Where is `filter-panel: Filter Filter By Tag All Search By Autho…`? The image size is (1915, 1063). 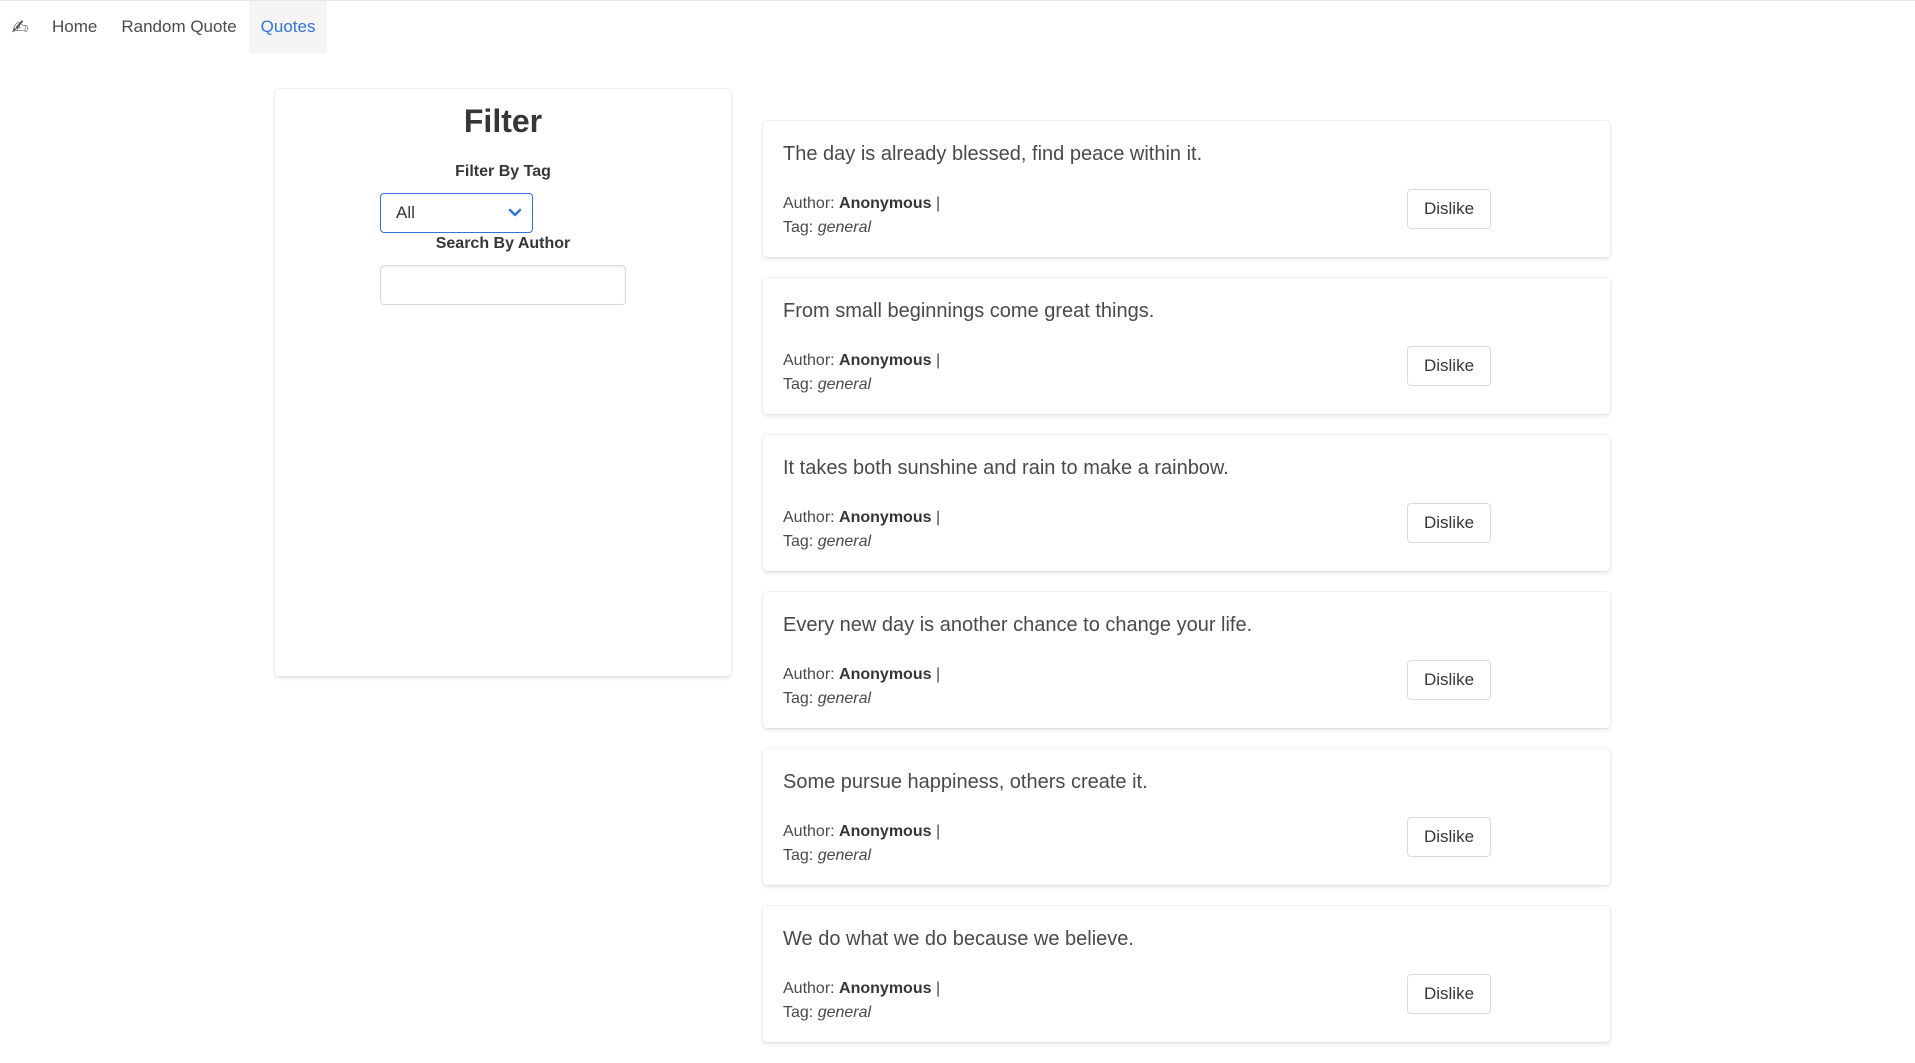
filter-panel: Filter Filter By Tag All Search By Autho… is located at coordinates (503, 382).